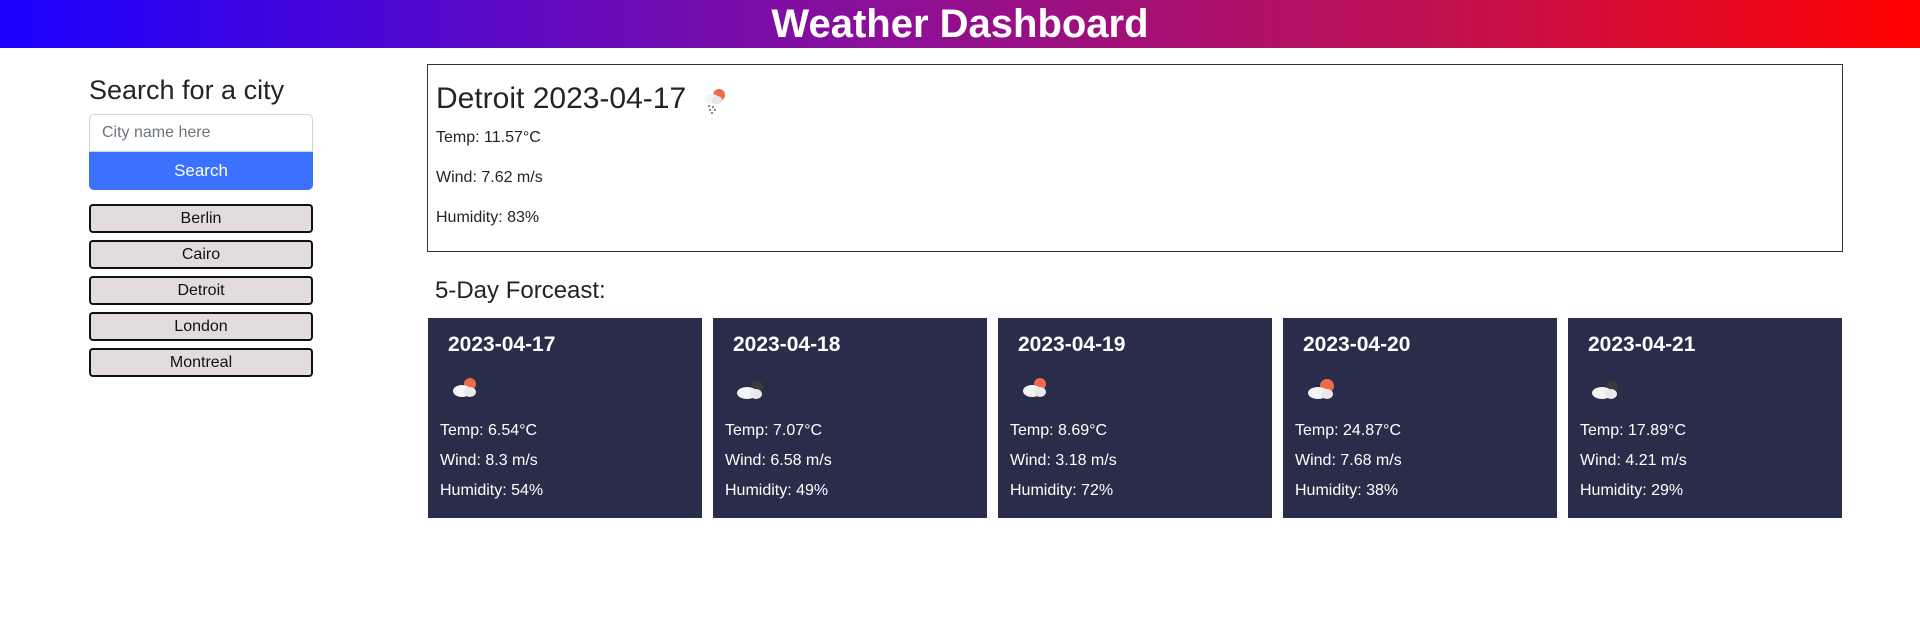  What do you see at coordinates (1062, 490) in the screenshot?
I see `forecast-humidity: Humidity: 72%` at bounding box center [1062, 490].